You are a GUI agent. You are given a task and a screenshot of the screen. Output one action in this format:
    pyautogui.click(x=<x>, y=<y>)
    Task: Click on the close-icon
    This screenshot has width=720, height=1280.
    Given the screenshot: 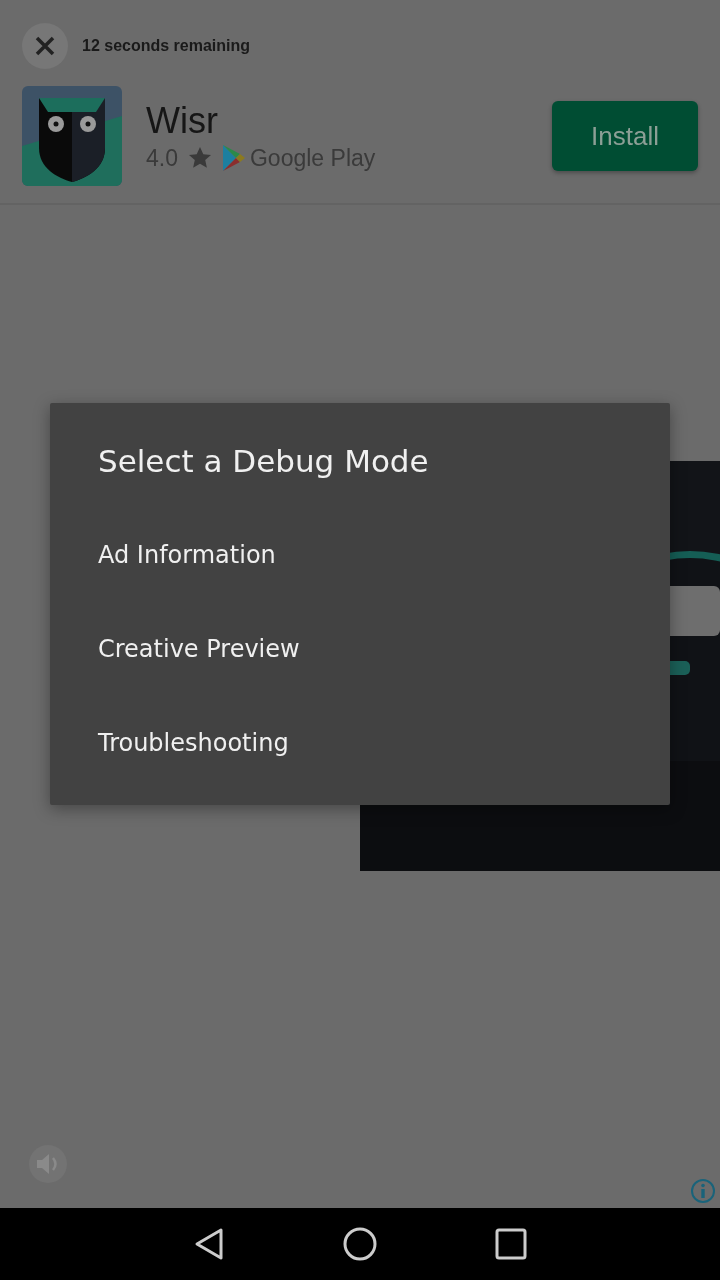 What is the action you would take?
    pyautogui.click(x=45, y=46)
    